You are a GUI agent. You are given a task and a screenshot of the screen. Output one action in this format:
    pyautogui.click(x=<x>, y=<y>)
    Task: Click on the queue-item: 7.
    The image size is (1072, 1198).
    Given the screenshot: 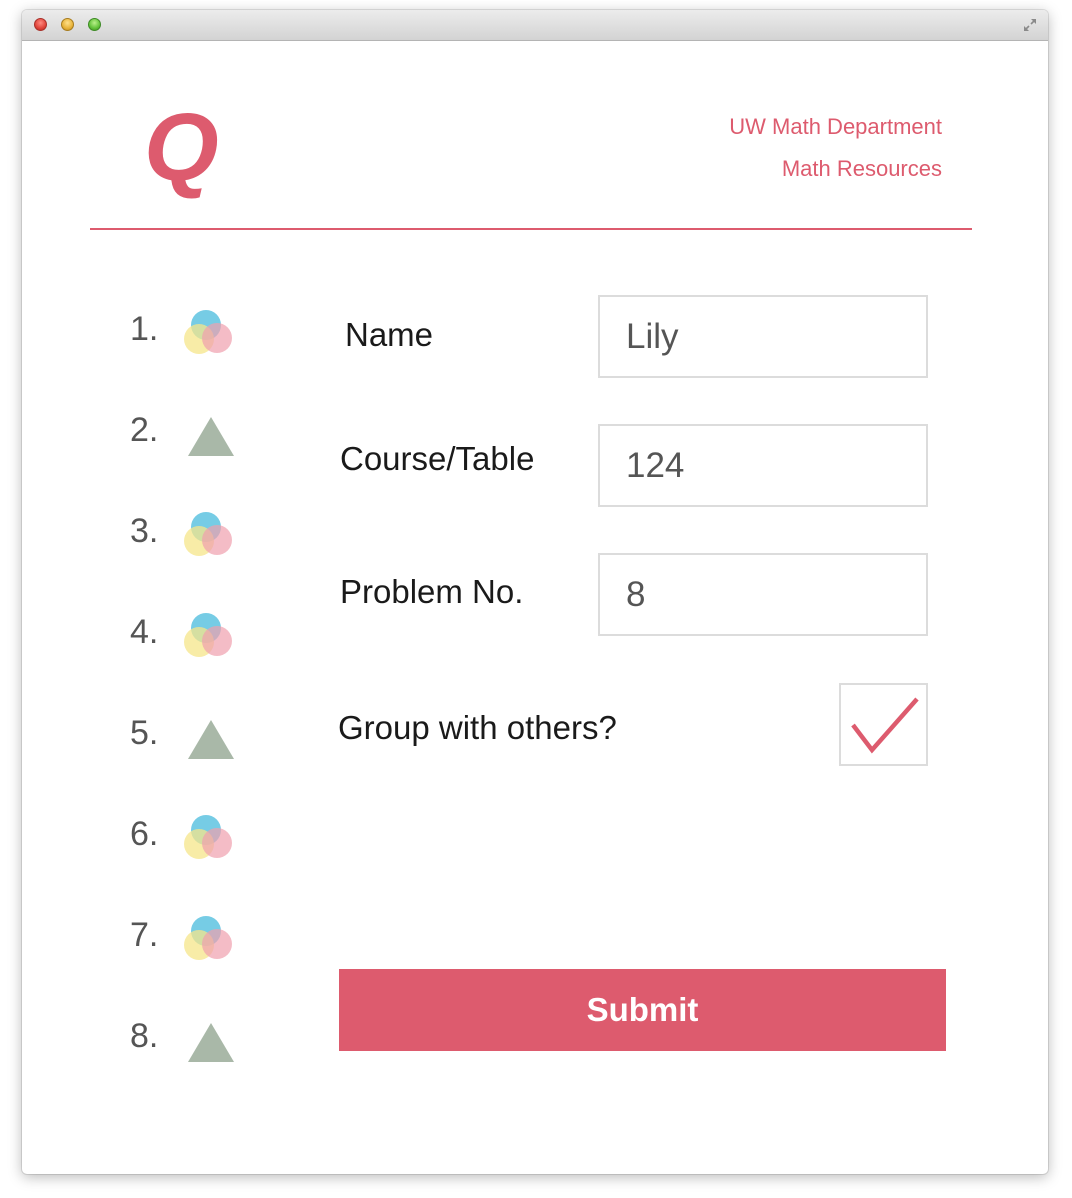 What is the action you would take?
    pyautogui.click(x=200, y=958)
    